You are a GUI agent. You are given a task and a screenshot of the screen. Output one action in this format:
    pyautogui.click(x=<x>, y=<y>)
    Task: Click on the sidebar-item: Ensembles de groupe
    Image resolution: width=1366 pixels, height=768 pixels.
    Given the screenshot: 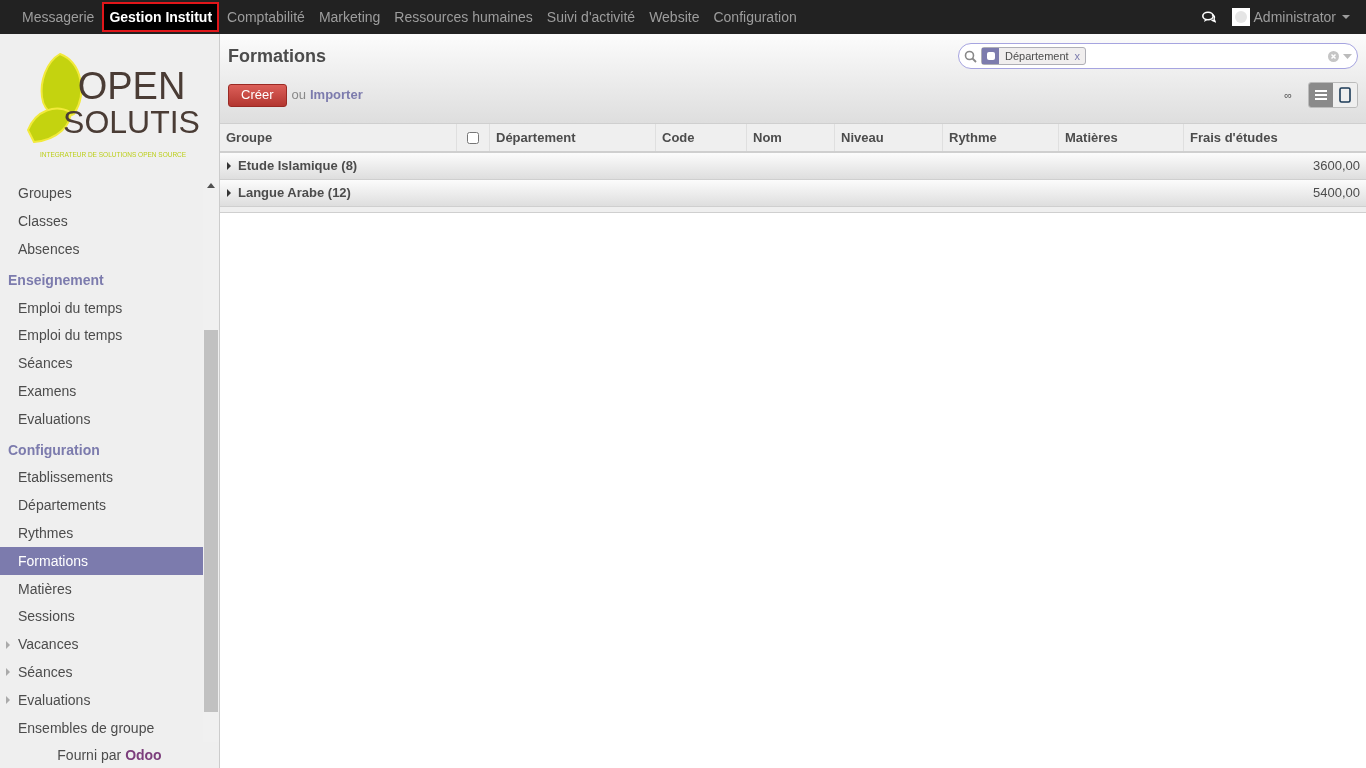 What is the action you would take?
    pyautogui.click(x=101, y=728)
    